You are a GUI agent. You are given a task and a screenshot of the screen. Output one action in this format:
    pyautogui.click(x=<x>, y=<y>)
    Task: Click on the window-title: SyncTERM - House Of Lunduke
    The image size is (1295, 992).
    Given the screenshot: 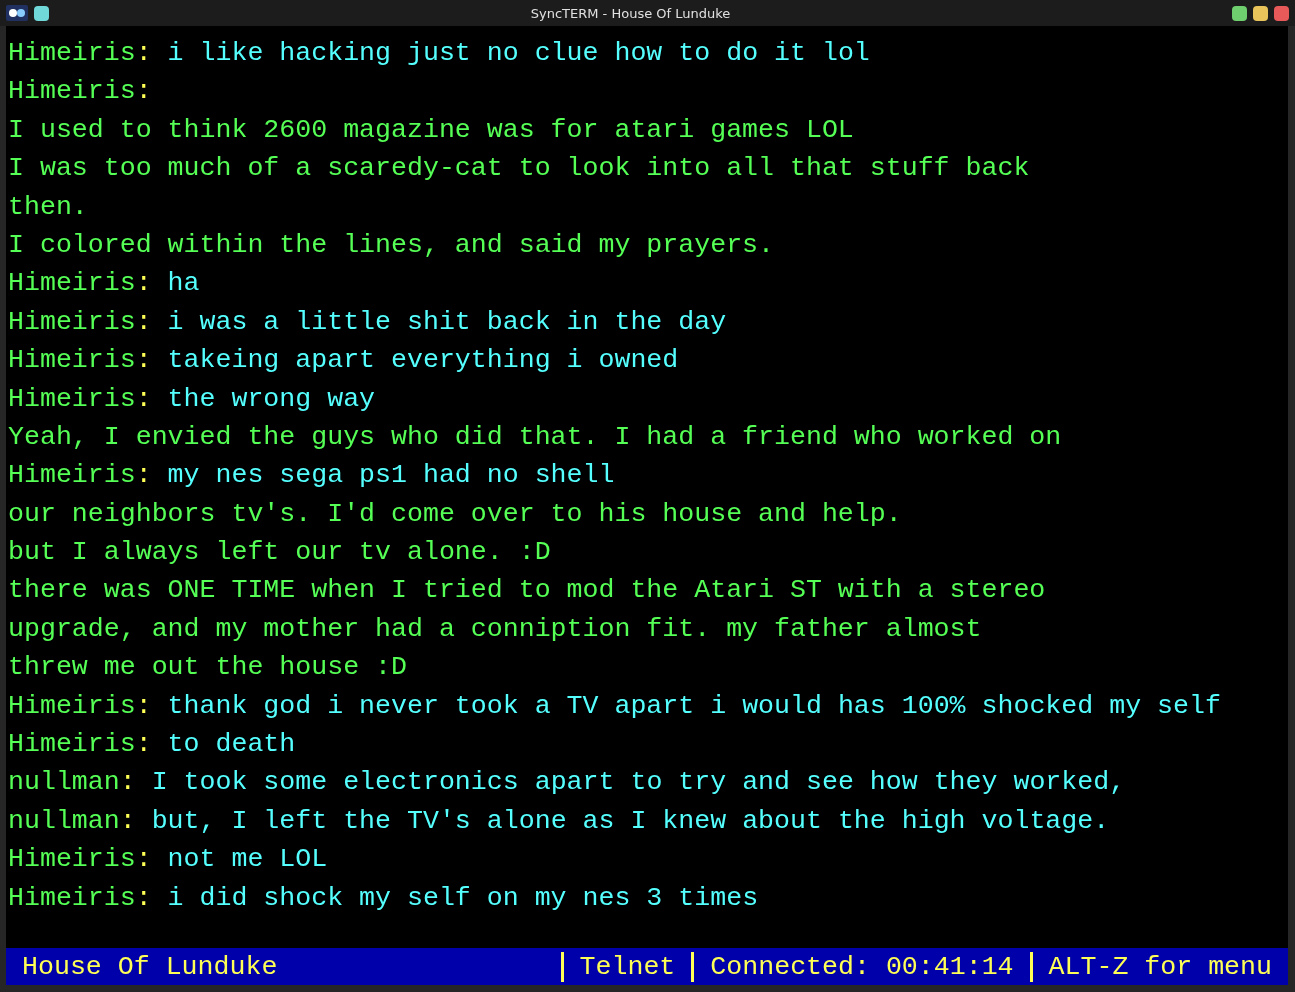 What is the action you would take?
    pyautogui.click(x=630, y=13)
    